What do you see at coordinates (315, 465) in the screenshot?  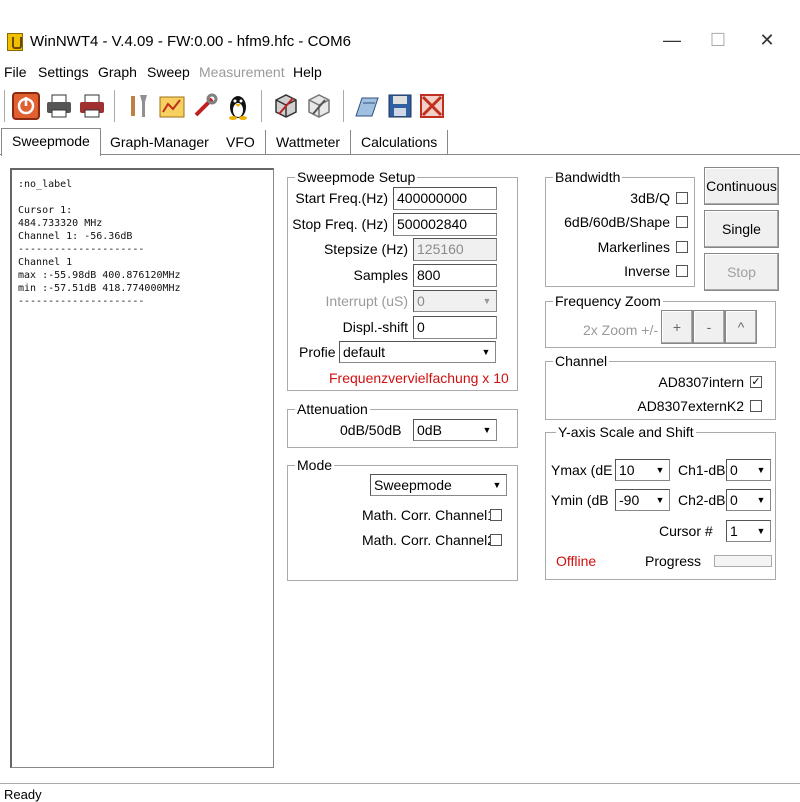 I see `mode-title: Mode` at bounding box center [315, 465].